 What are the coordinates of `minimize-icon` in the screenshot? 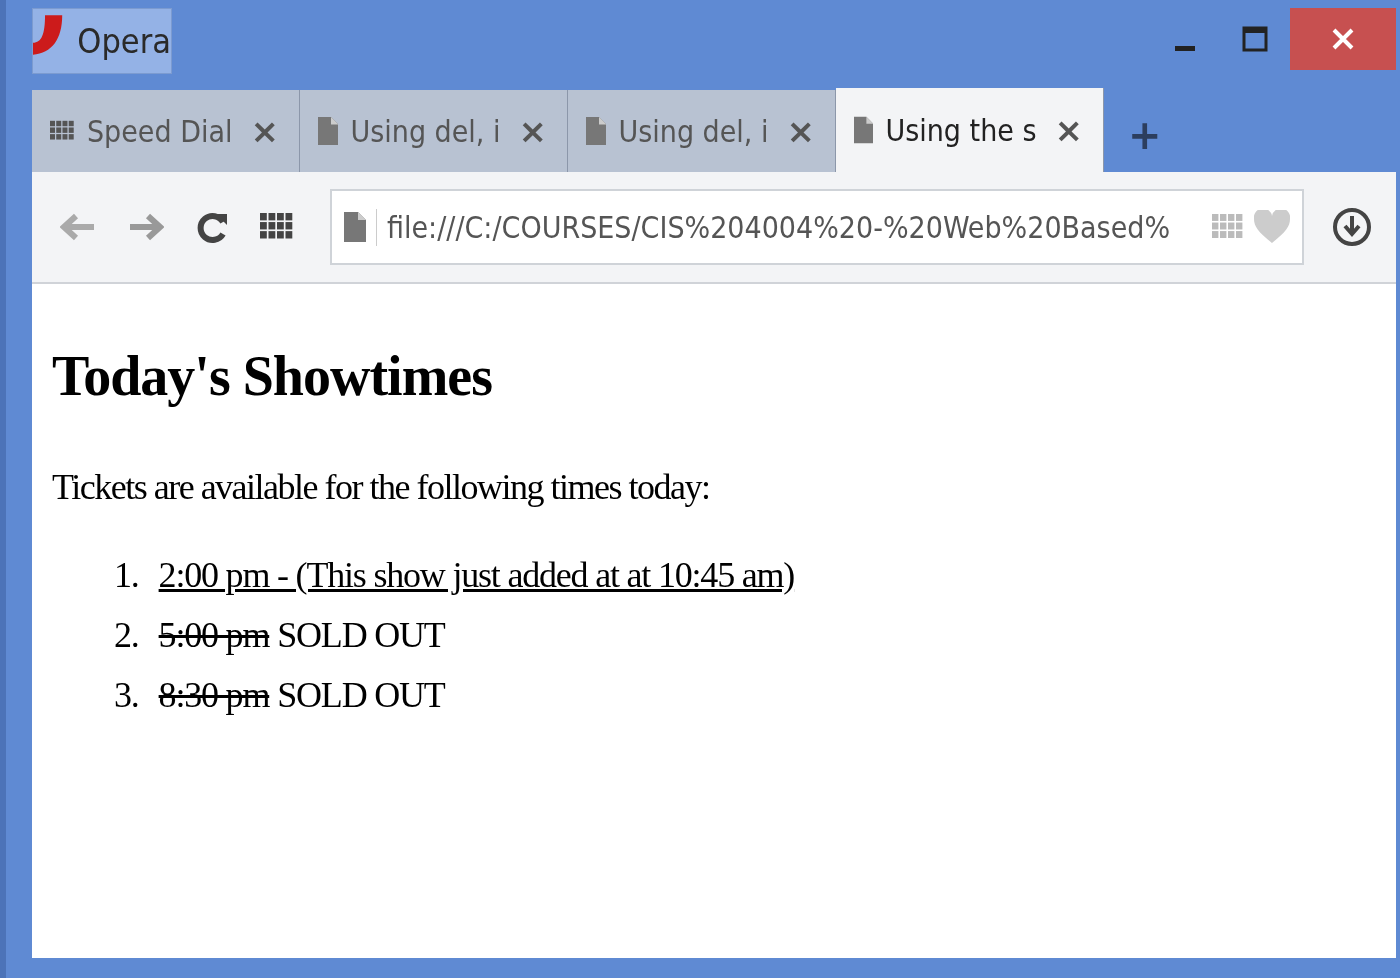 It's located at (1185, 48).